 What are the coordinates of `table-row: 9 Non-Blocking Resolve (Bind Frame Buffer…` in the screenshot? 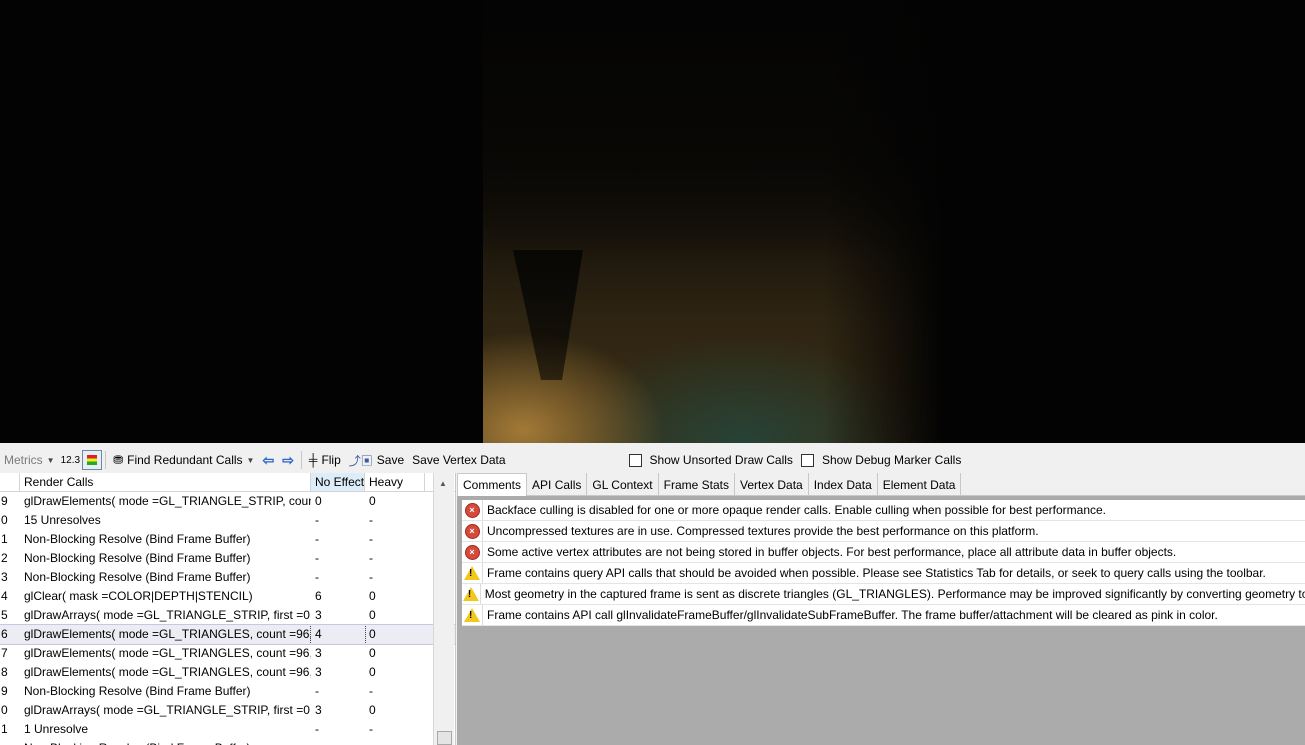 It's located at (227, 691).